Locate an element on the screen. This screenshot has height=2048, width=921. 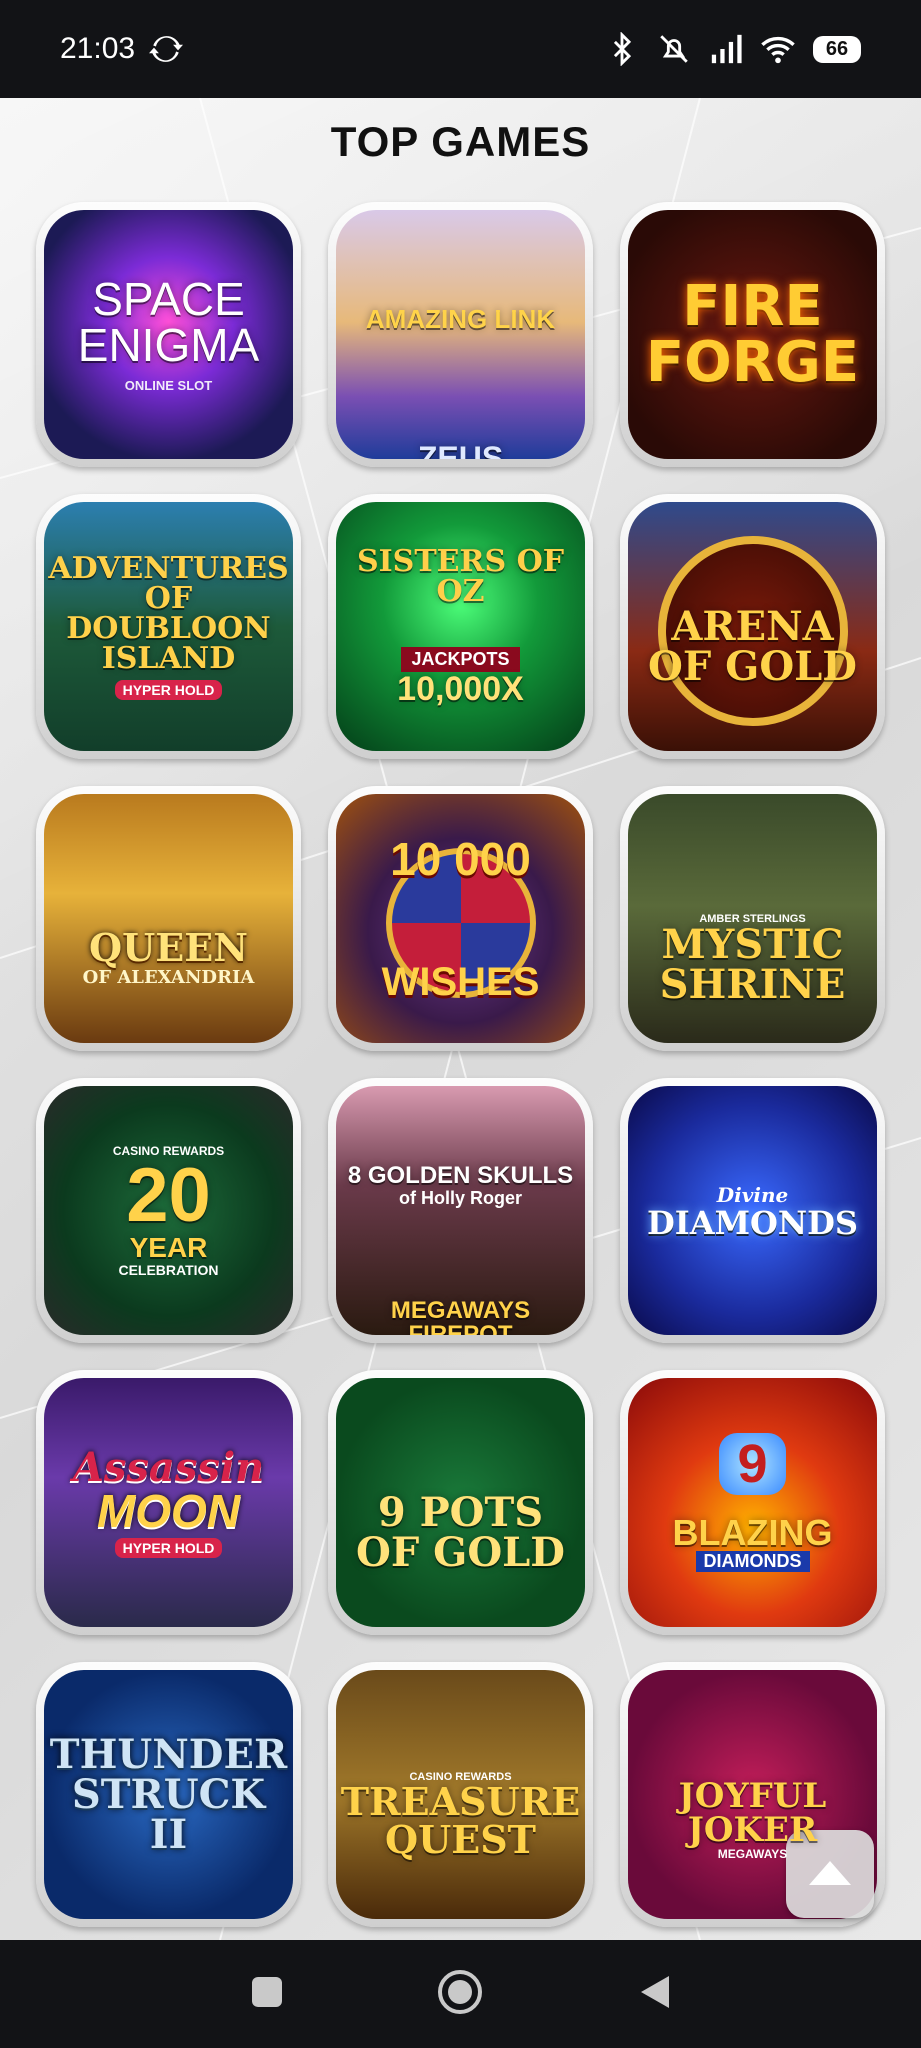
game-title: 8 GOLDEN SKULLS is located at coordinates (460, 1175).